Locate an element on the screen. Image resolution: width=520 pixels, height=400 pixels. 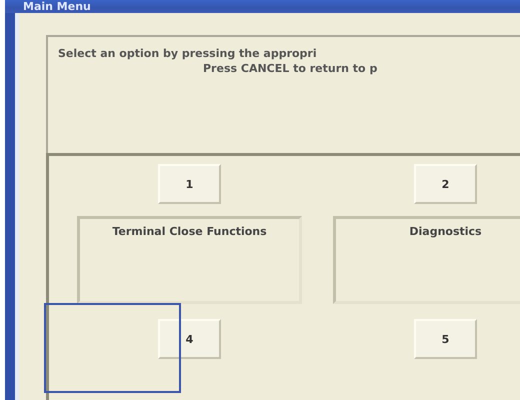
option-label: Diagnostics is located at coordinates (426, 260).